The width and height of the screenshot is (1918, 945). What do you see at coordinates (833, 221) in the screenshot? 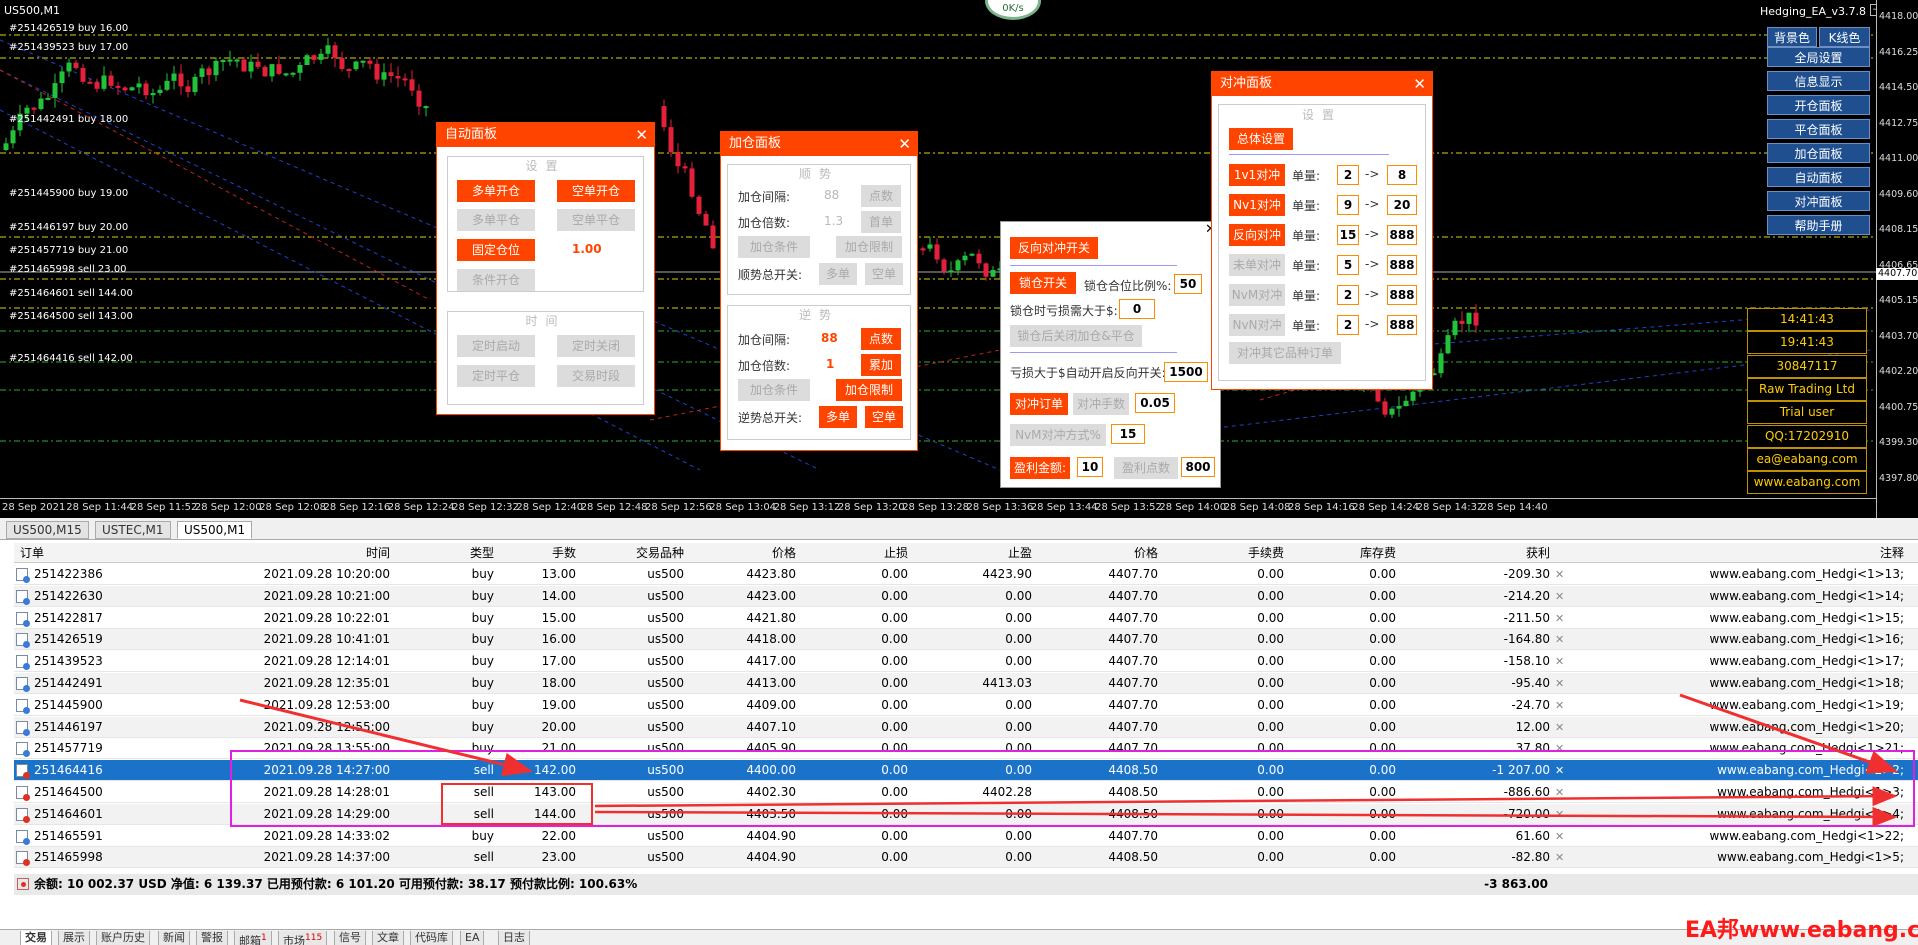
I see `trend-multiple-value: 1.3` at bounding box center [833, 221].